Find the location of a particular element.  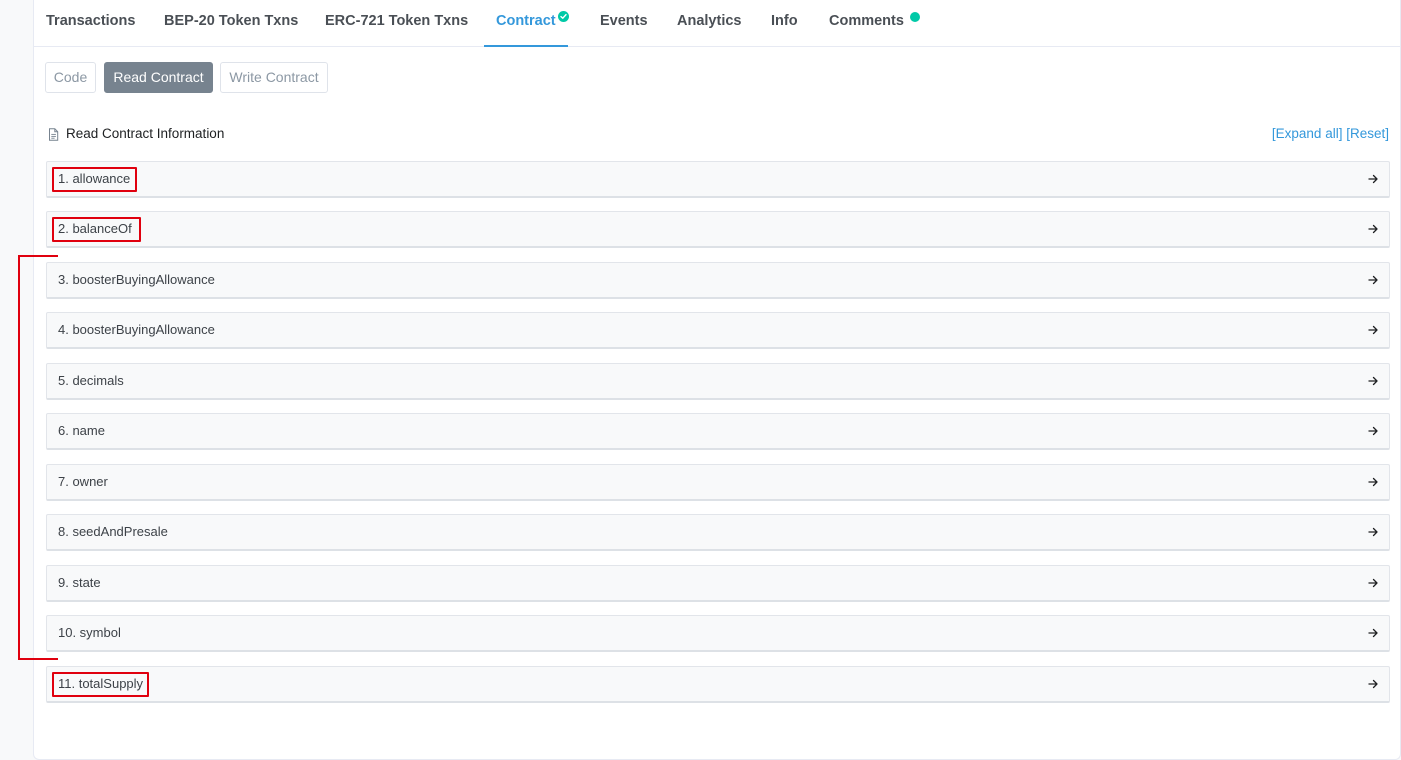

read-contract-button: Read Contract is located at coordinates (158, 77).